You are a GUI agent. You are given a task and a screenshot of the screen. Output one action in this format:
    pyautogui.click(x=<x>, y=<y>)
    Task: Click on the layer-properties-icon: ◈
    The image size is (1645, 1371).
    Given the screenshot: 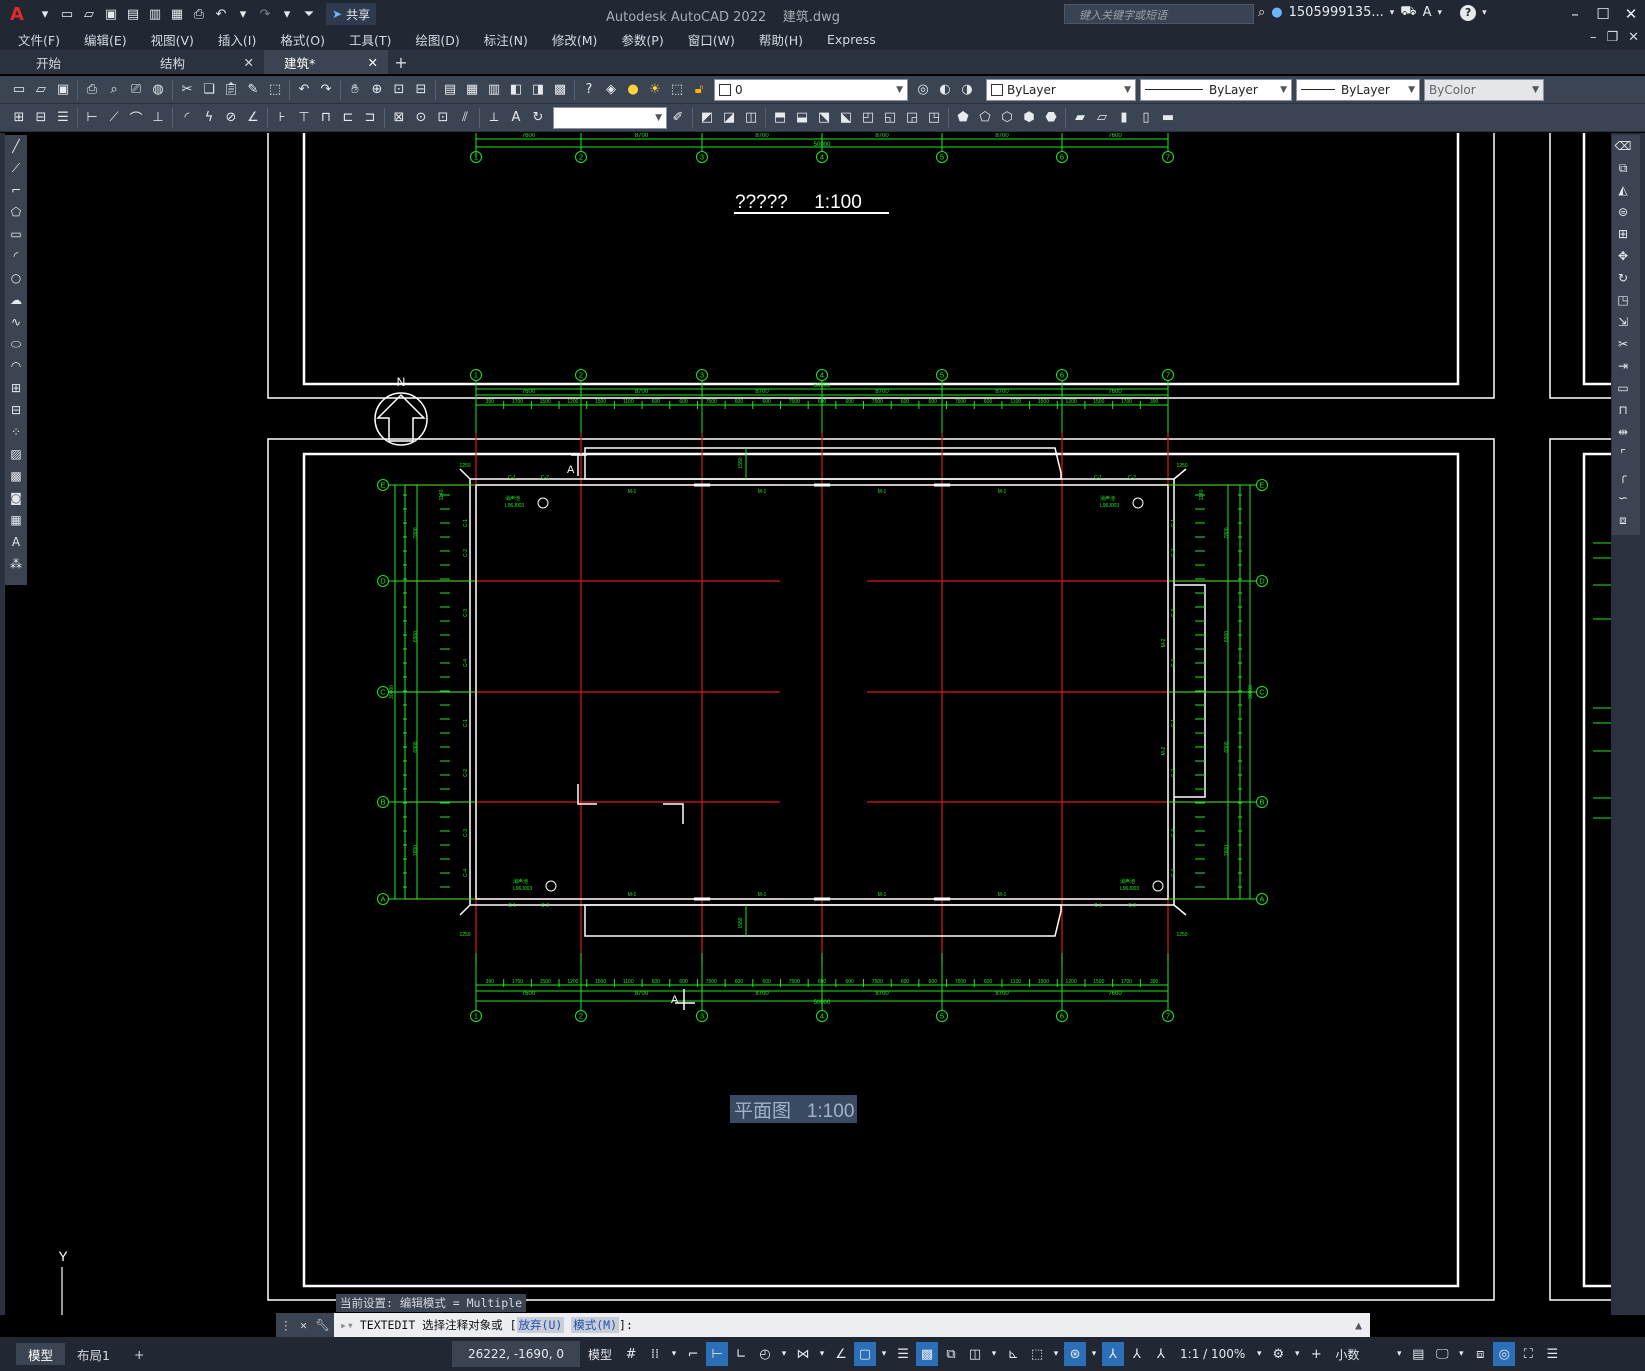 What is the action you would take?
    pyautogui.click(x=611, y=90)
    